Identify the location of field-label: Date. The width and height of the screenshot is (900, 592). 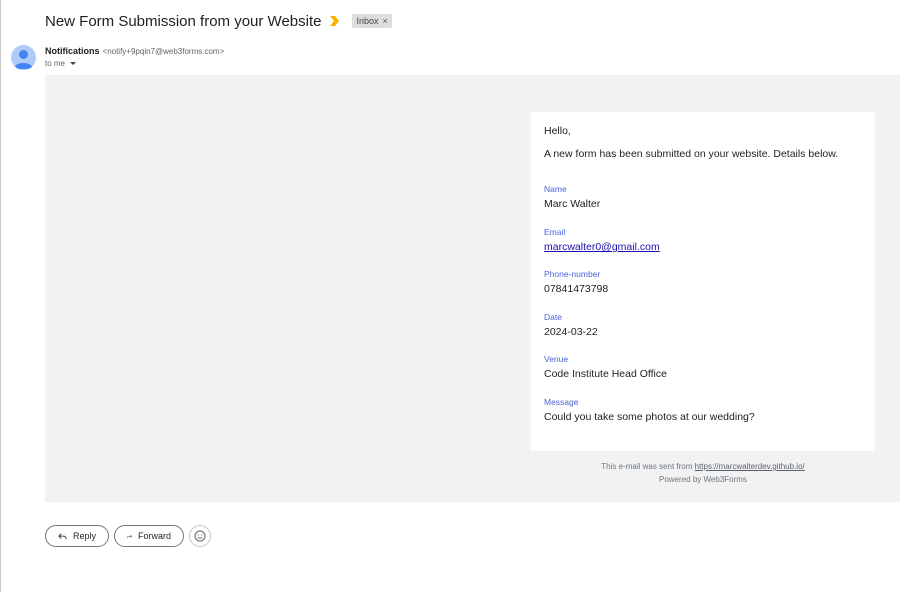
(553, 317).